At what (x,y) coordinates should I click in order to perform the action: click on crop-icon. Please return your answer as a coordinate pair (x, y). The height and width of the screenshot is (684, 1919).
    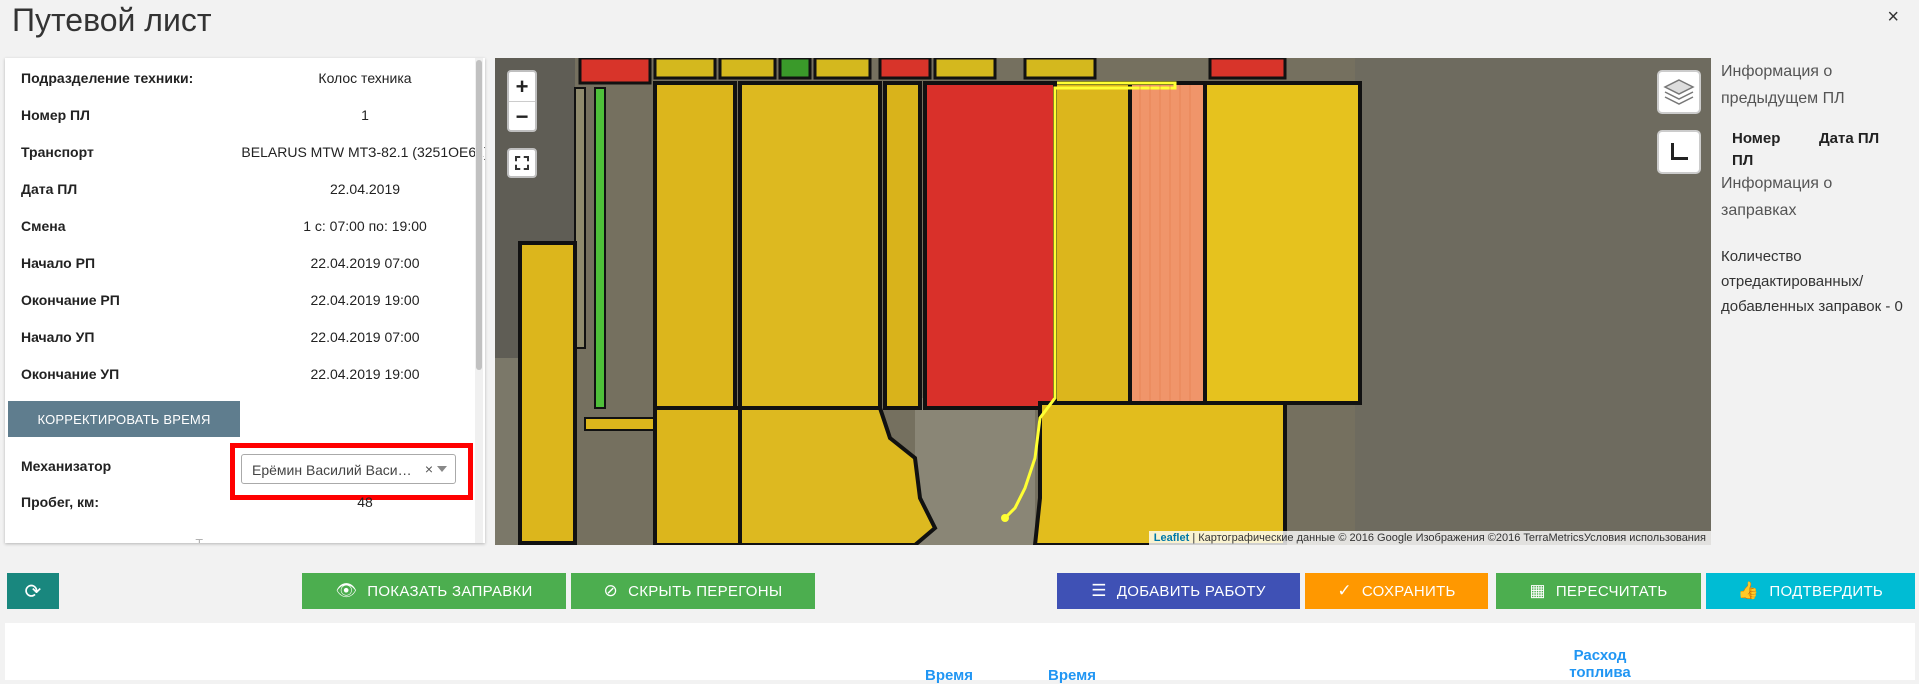
    Looking at the image, I should click on (1679, 151).